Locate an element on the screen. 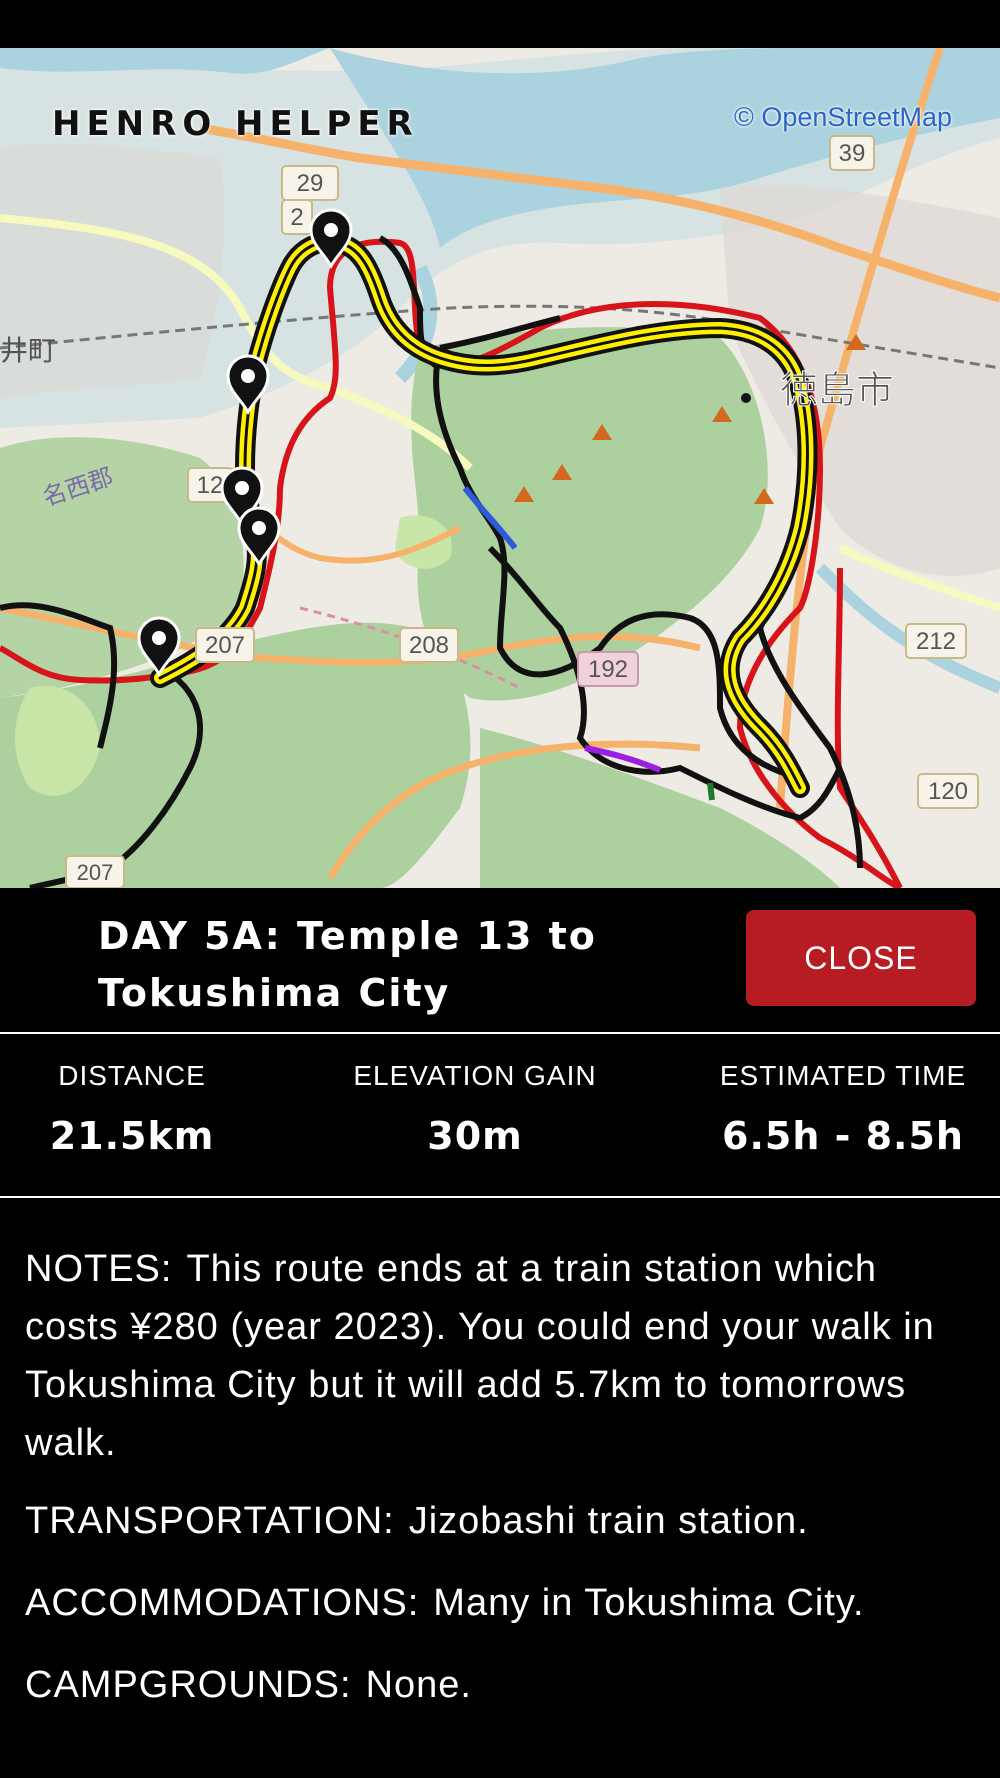 The image size is (1000, 1778). campgrounds-label: CAMPGROUNDS: is located at coordinates (188, 1685).